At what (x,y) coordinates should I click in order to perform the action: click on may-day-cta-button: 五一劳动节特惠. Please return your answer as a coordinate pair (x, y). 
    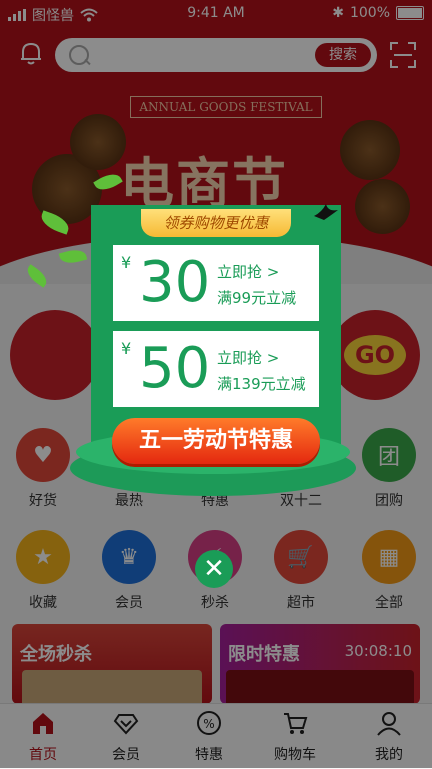
    Looking at the image, I should click on (216, 441).